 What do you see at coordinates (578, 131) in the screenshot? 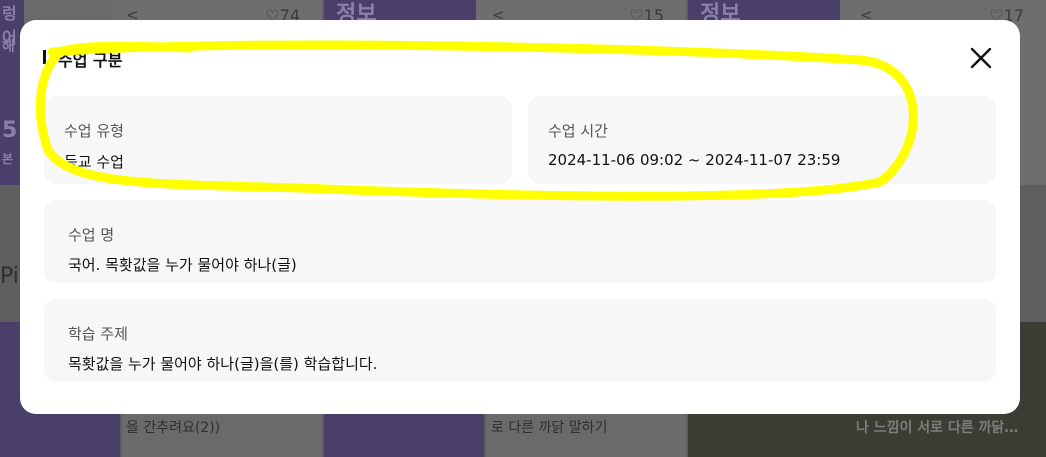
I see `class-time-label: 수업 시간` at bounding box center [578, 131].